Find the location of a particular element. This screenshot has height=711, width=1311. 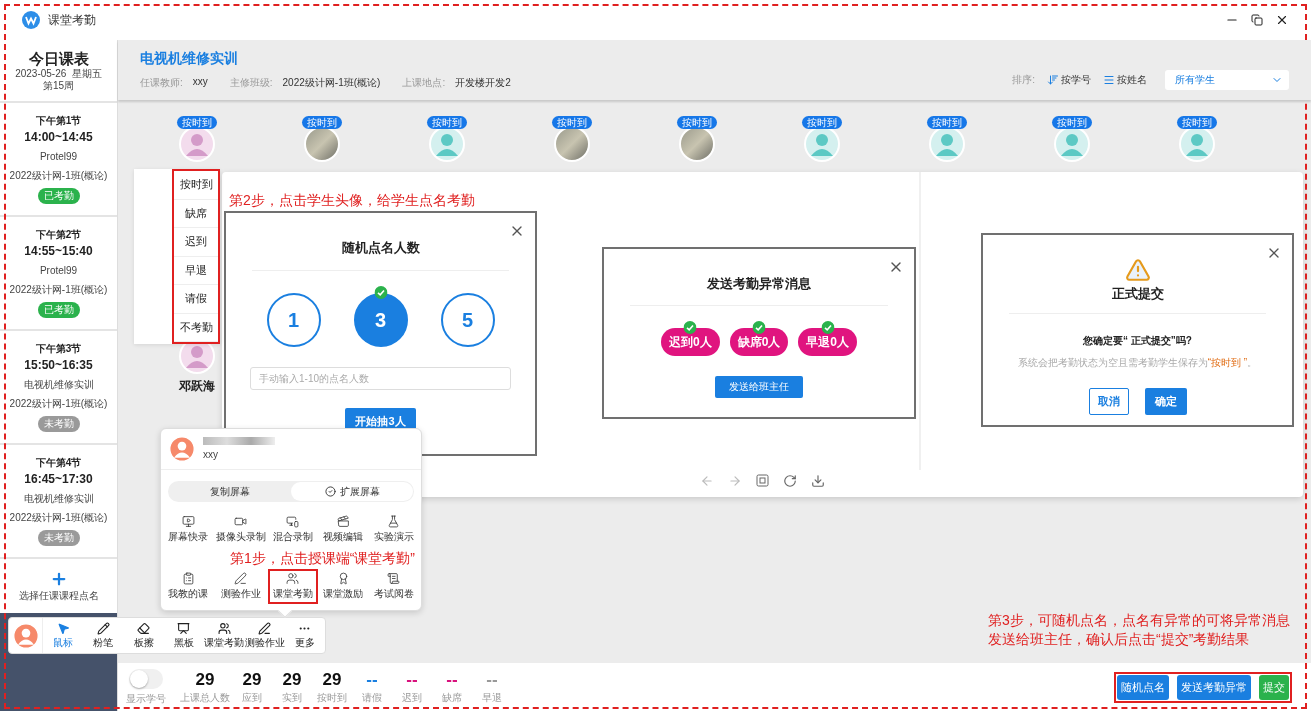

tool-button: 实验演示 is located at coordinates (393, 529).